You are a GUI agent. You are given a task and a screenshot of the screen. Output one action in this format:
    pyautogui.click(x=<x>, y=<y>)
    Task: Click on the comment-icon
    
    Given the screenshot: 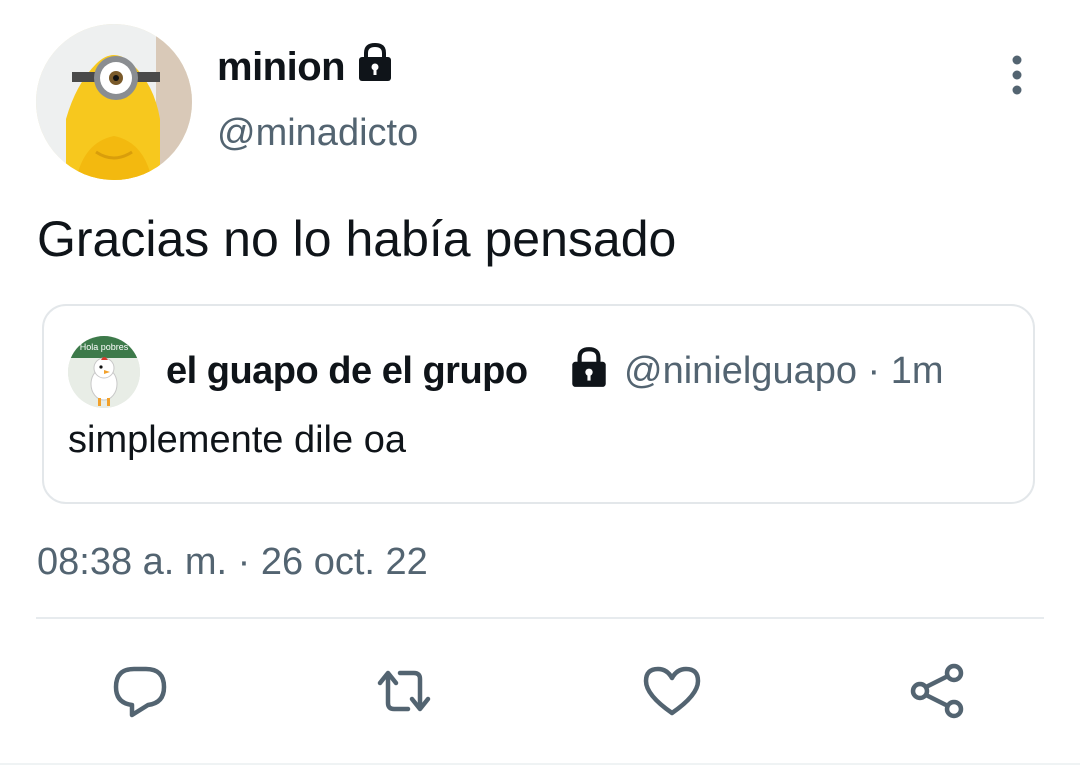 What is the action you would take?
    pyautogui.click(x=140, y=692)
    